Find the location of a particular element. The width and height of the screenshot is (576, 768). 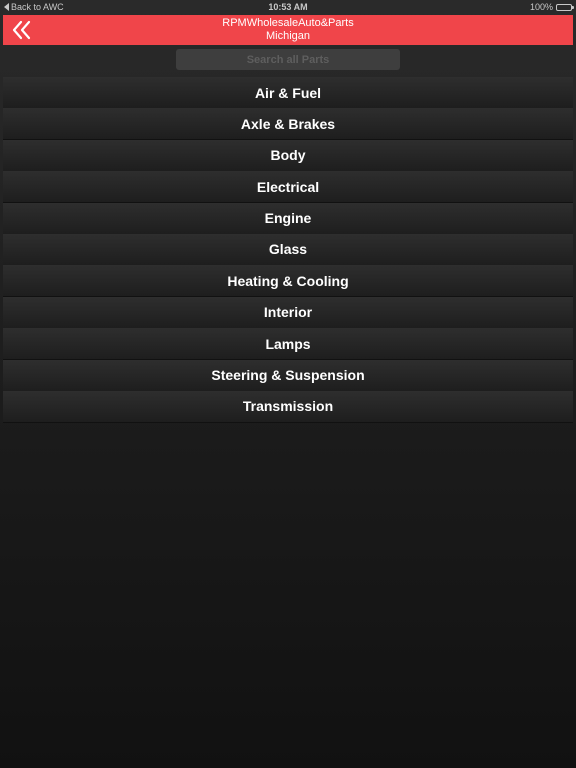

category-item-electrical: Electrical is located at coordinates (288, 187).